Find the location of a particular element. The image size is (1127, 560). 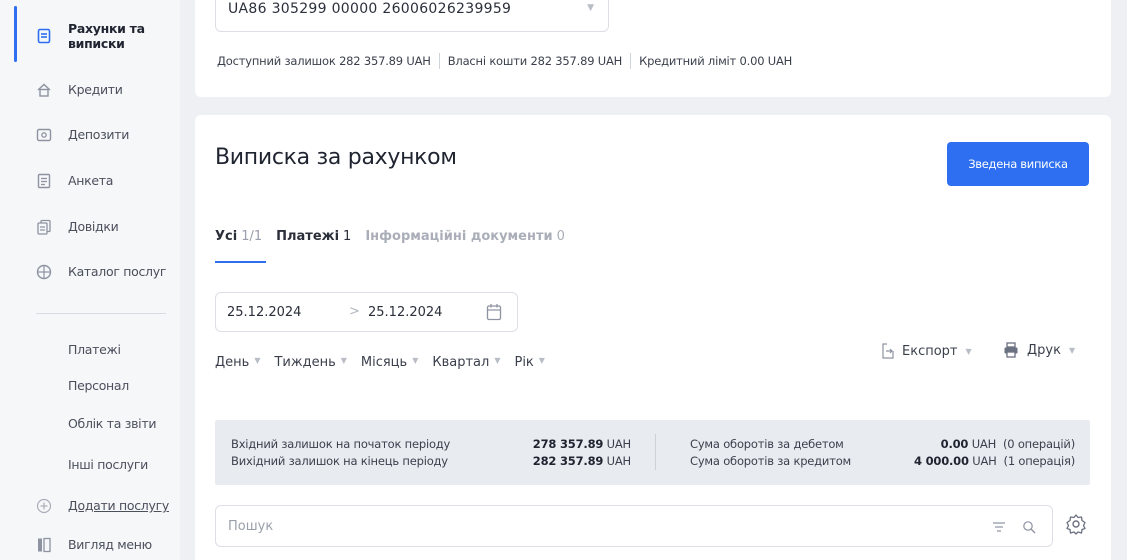

active-tab-indicator is located at coordinates (240, 262).